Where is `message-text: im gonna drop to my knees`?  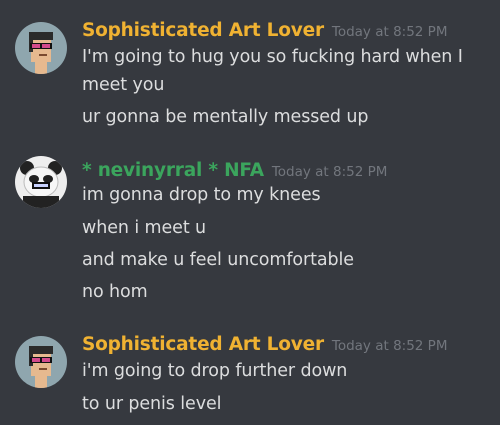 message-text: im gonna drop to my knees is located at coordinates (201, 195).